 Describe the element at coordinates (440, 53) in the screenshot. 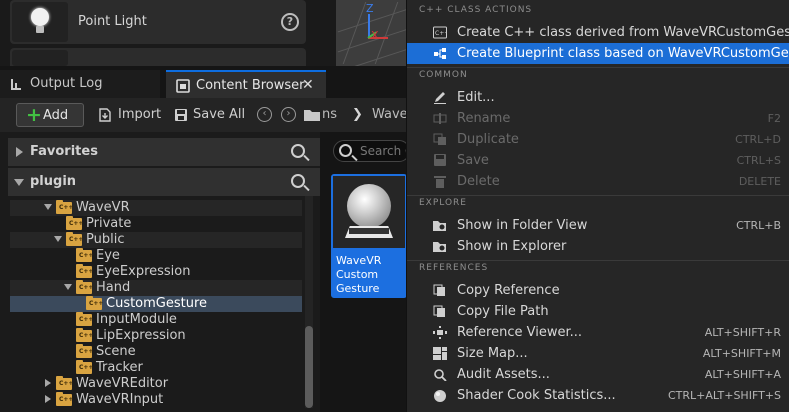

I see `blueprint-class-icon` at that location.